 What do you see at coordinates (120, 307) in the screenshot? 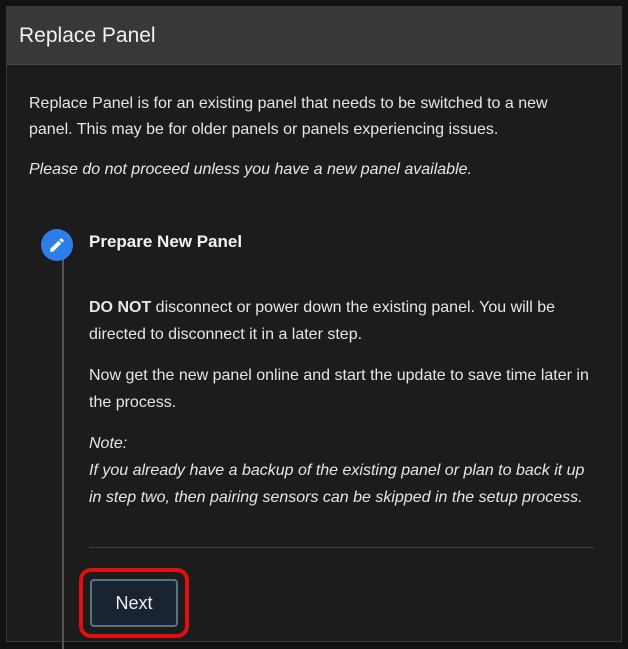
I see `do-not-emphasis: DO NOT` at bounding box center [120, 307].